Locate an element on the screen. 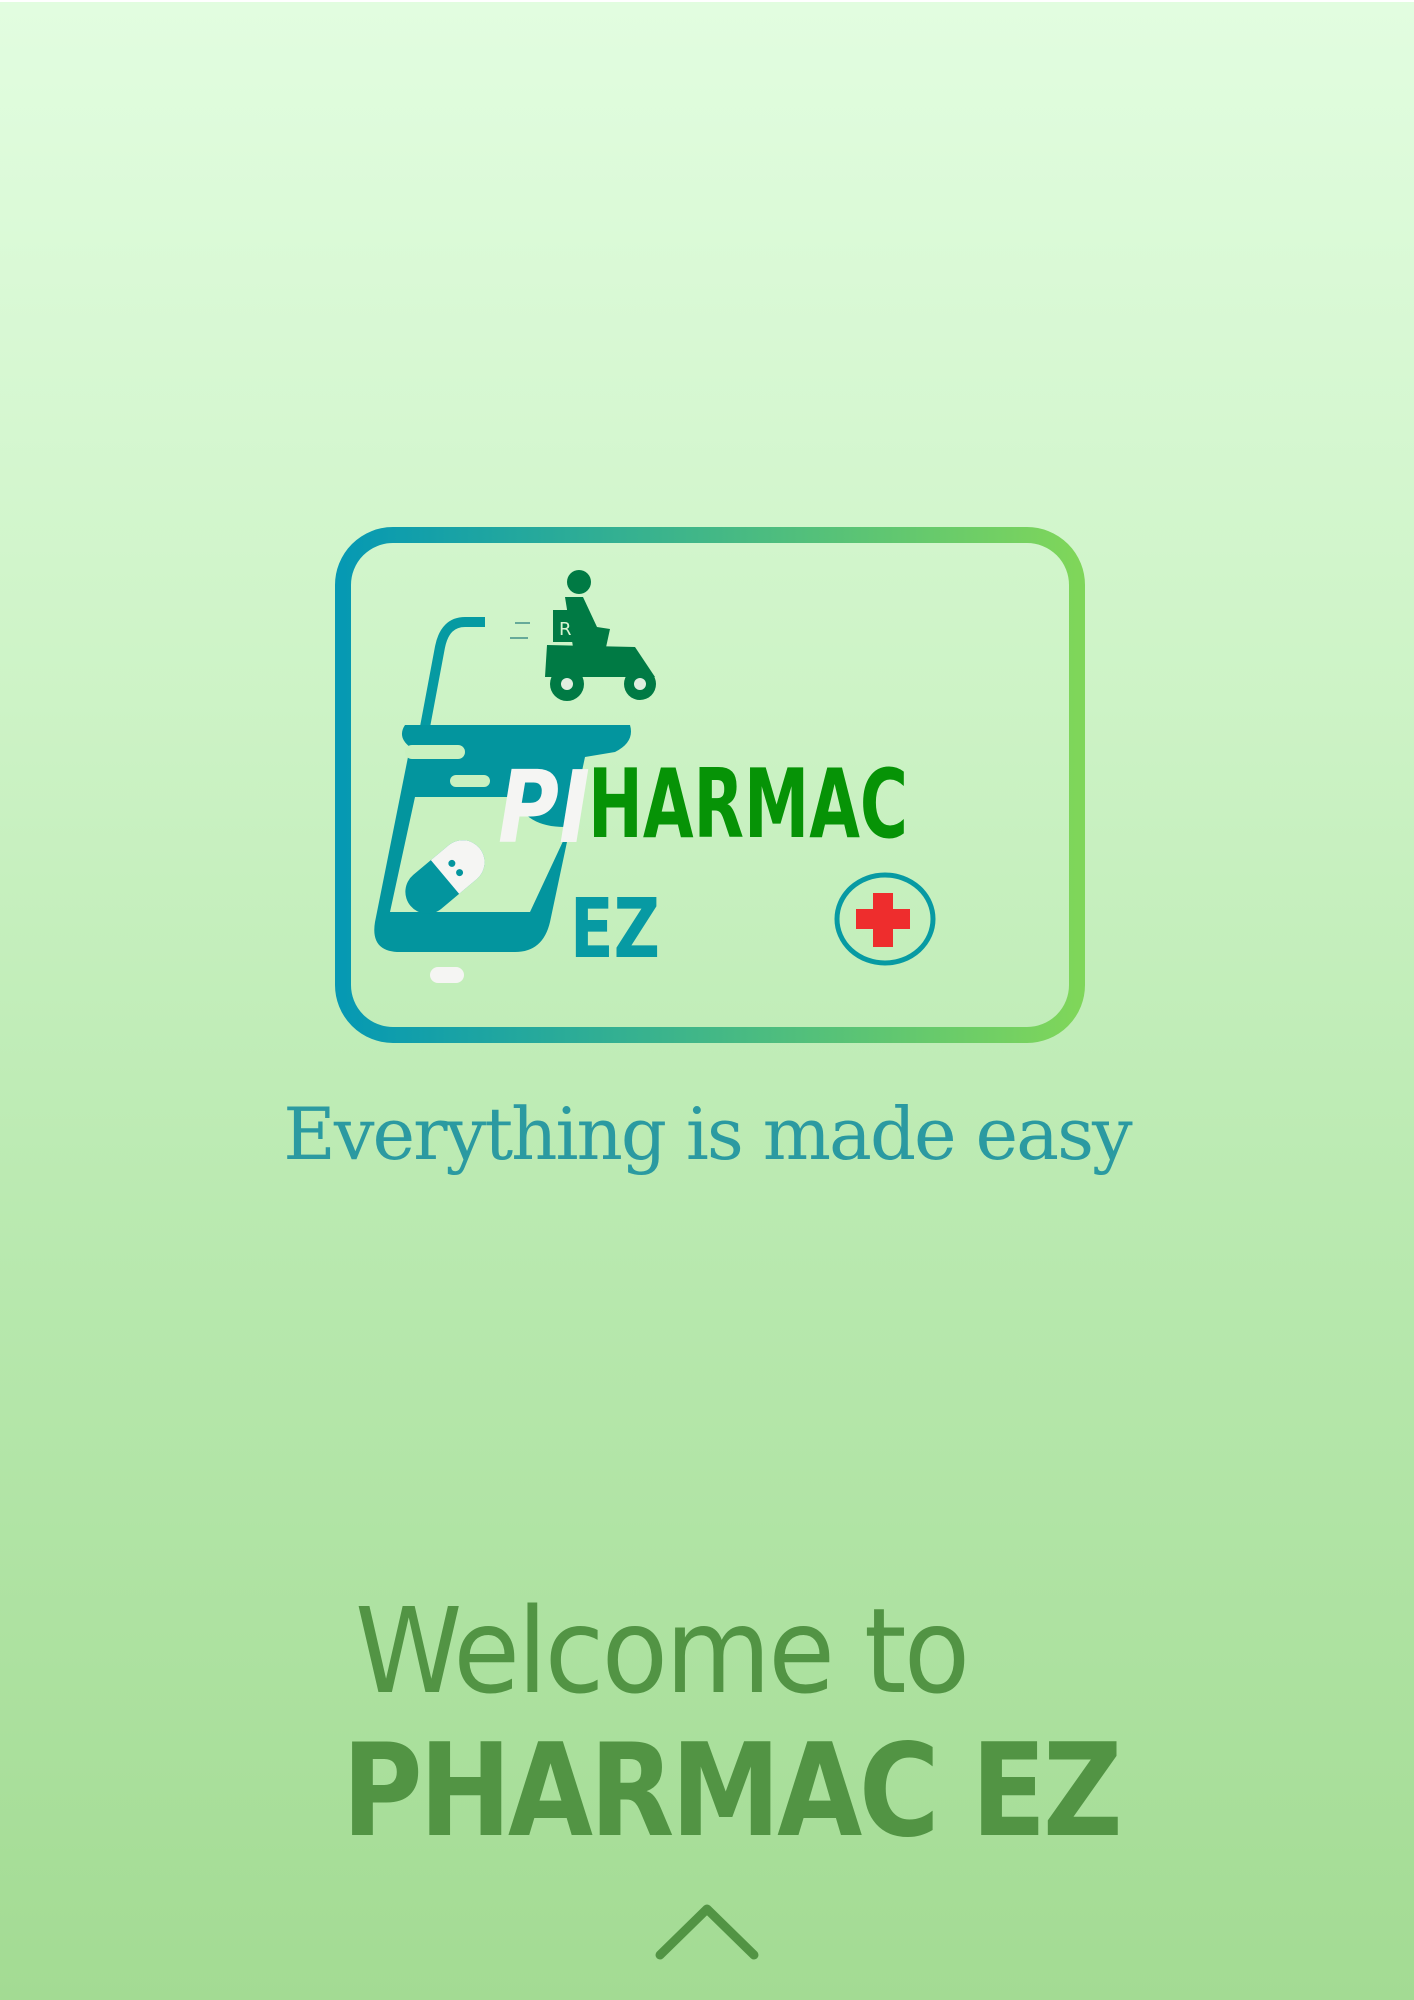  app-logo: Rx PI HARMAC EZ is located at coordinates (710, 785).